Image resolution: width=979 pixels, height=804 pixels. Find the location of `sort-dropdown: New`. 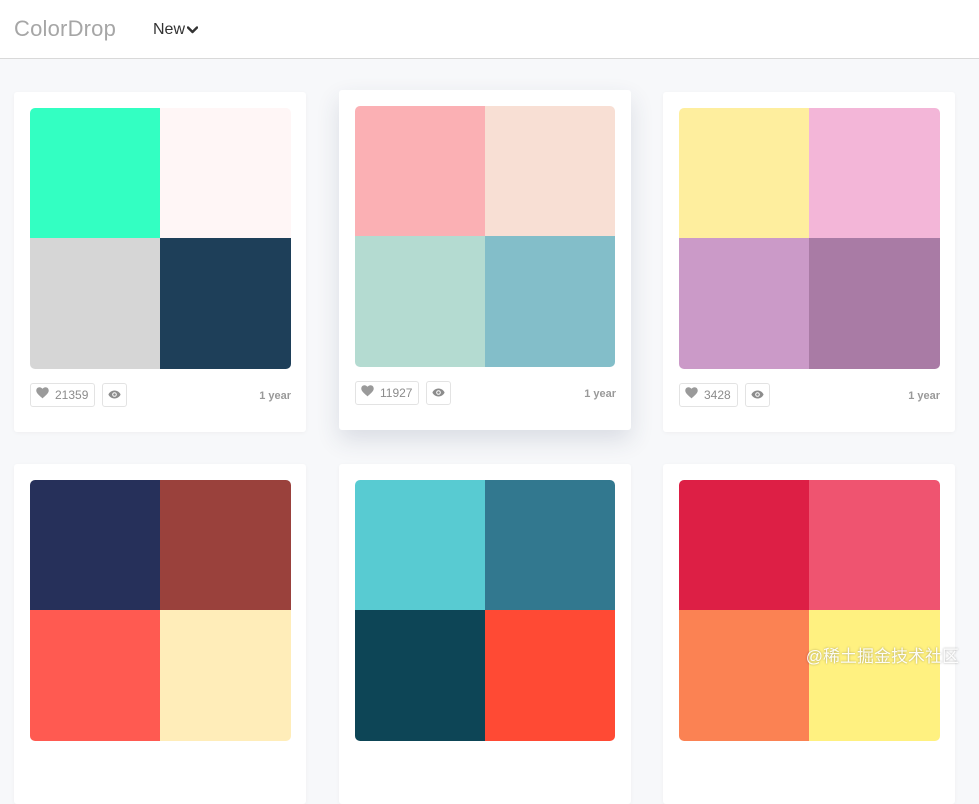

sort-dropdown: New is located at coordinates (176, 30).